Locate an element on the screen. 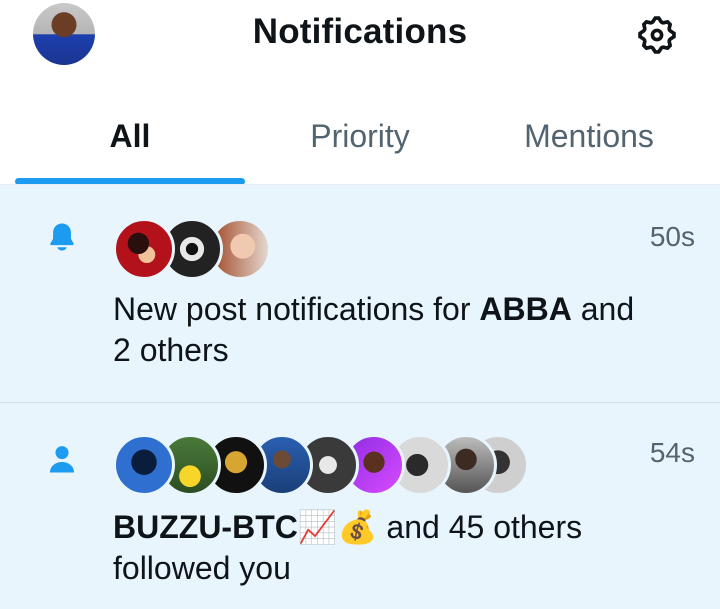  tab-mentions: Mentions is located at coordinates (589, 136).